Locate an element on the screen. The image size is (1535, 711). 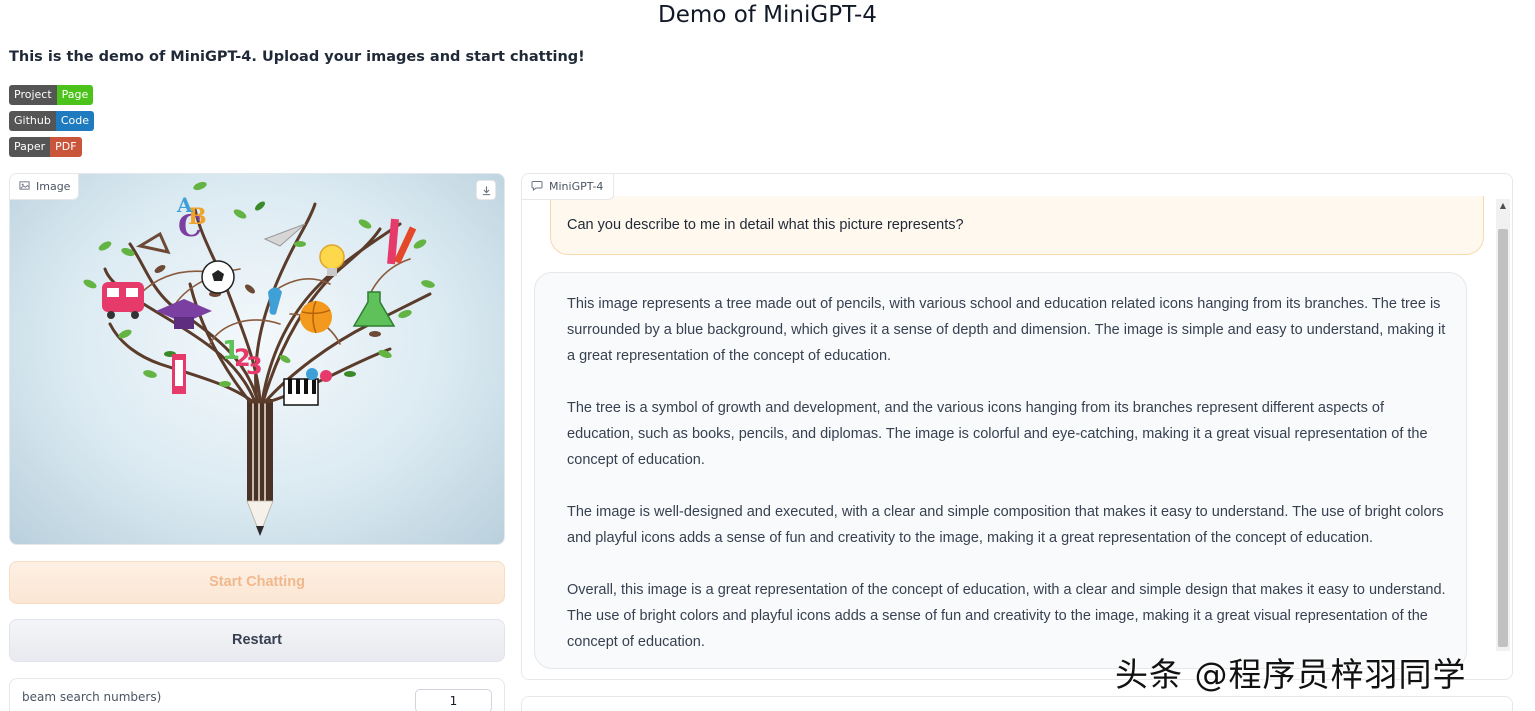
chat-scrollbar: ▲ is located at coordinates (1503, 425).